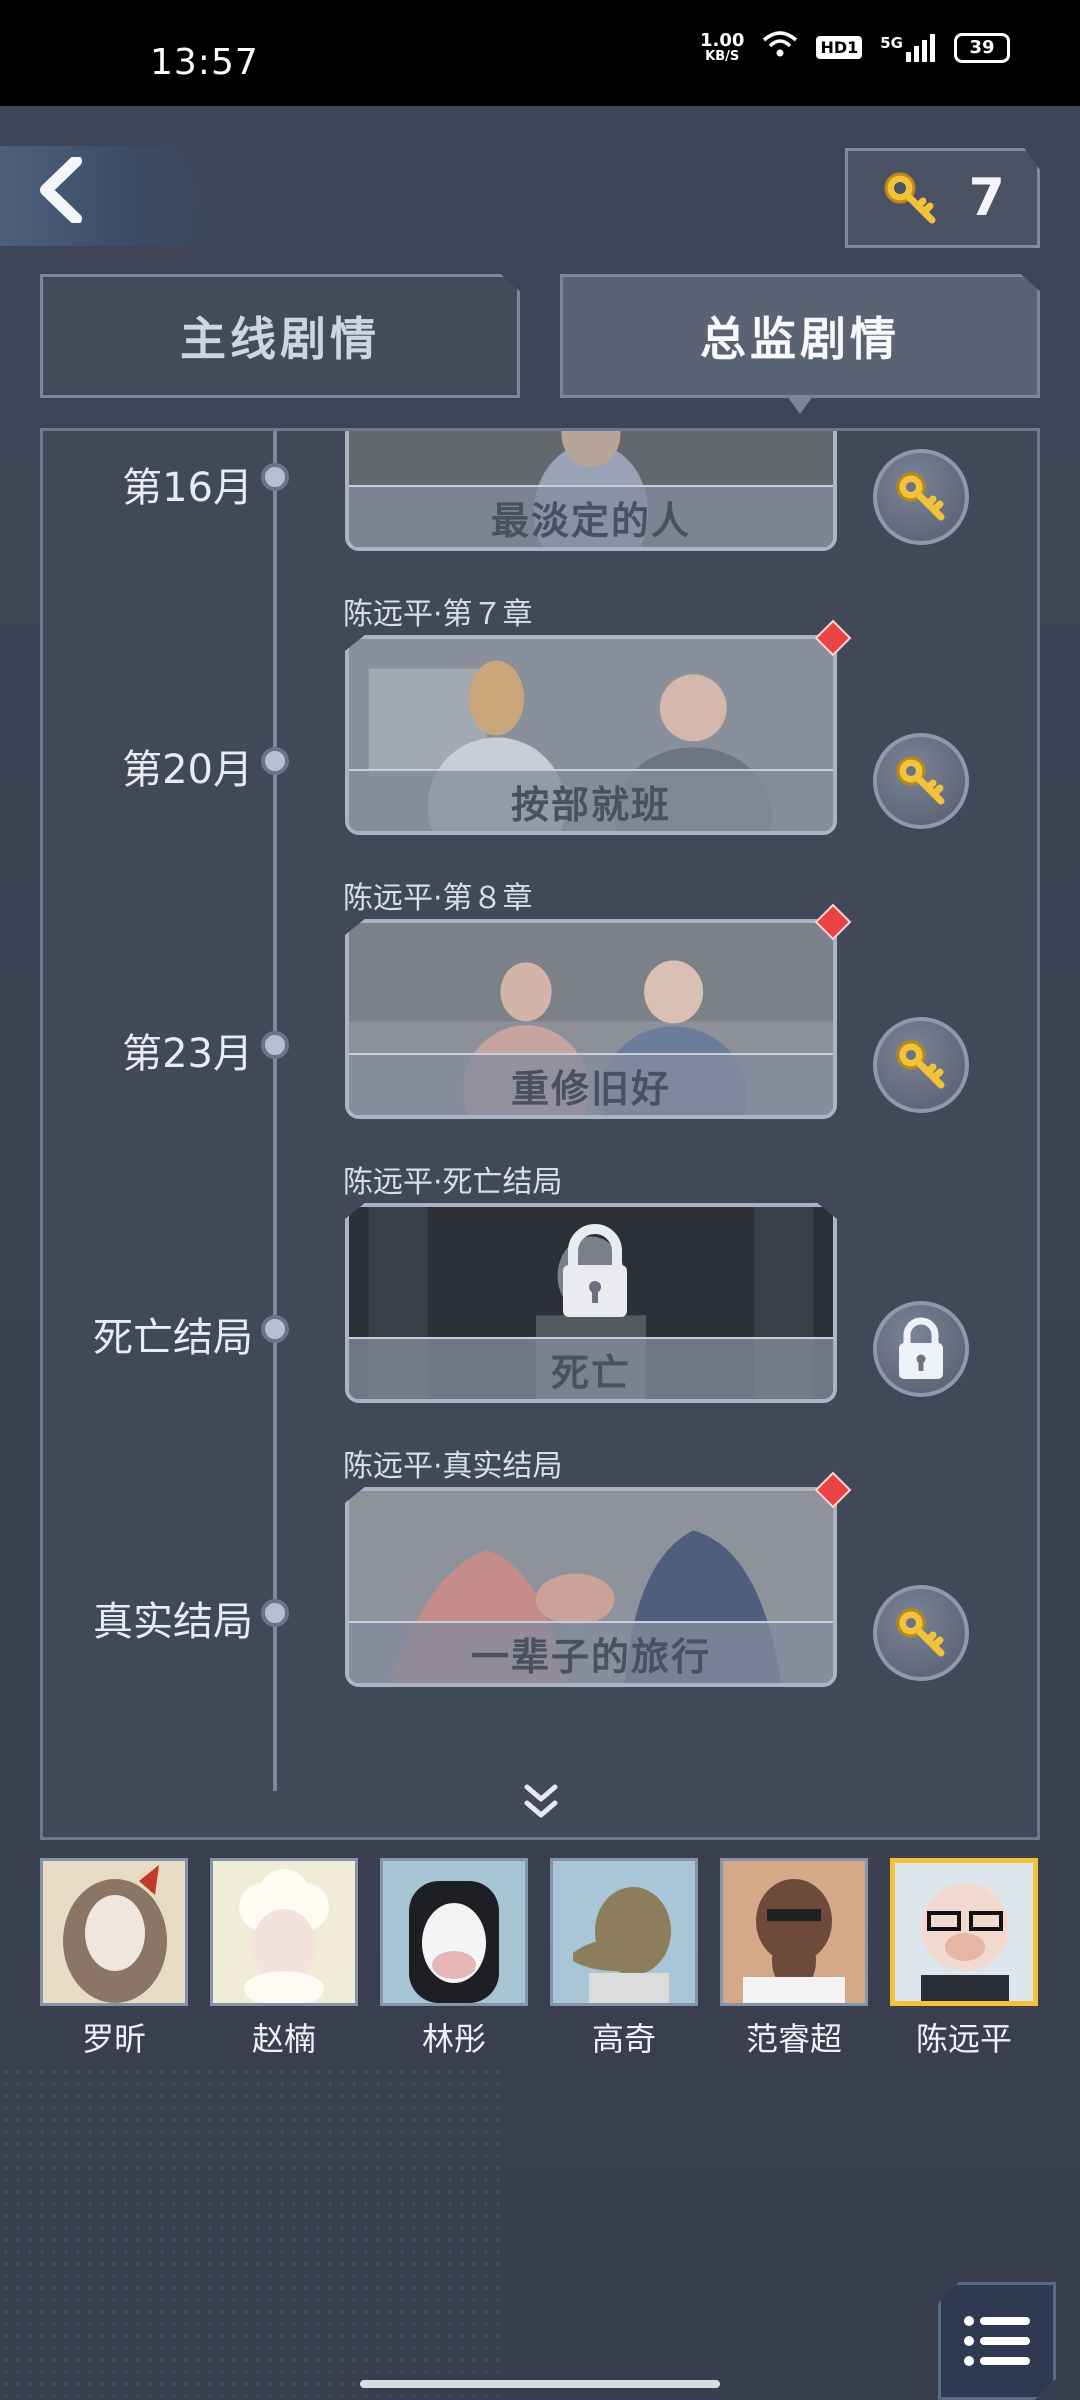  I want to click on background-pattern, so click(250, 2233).